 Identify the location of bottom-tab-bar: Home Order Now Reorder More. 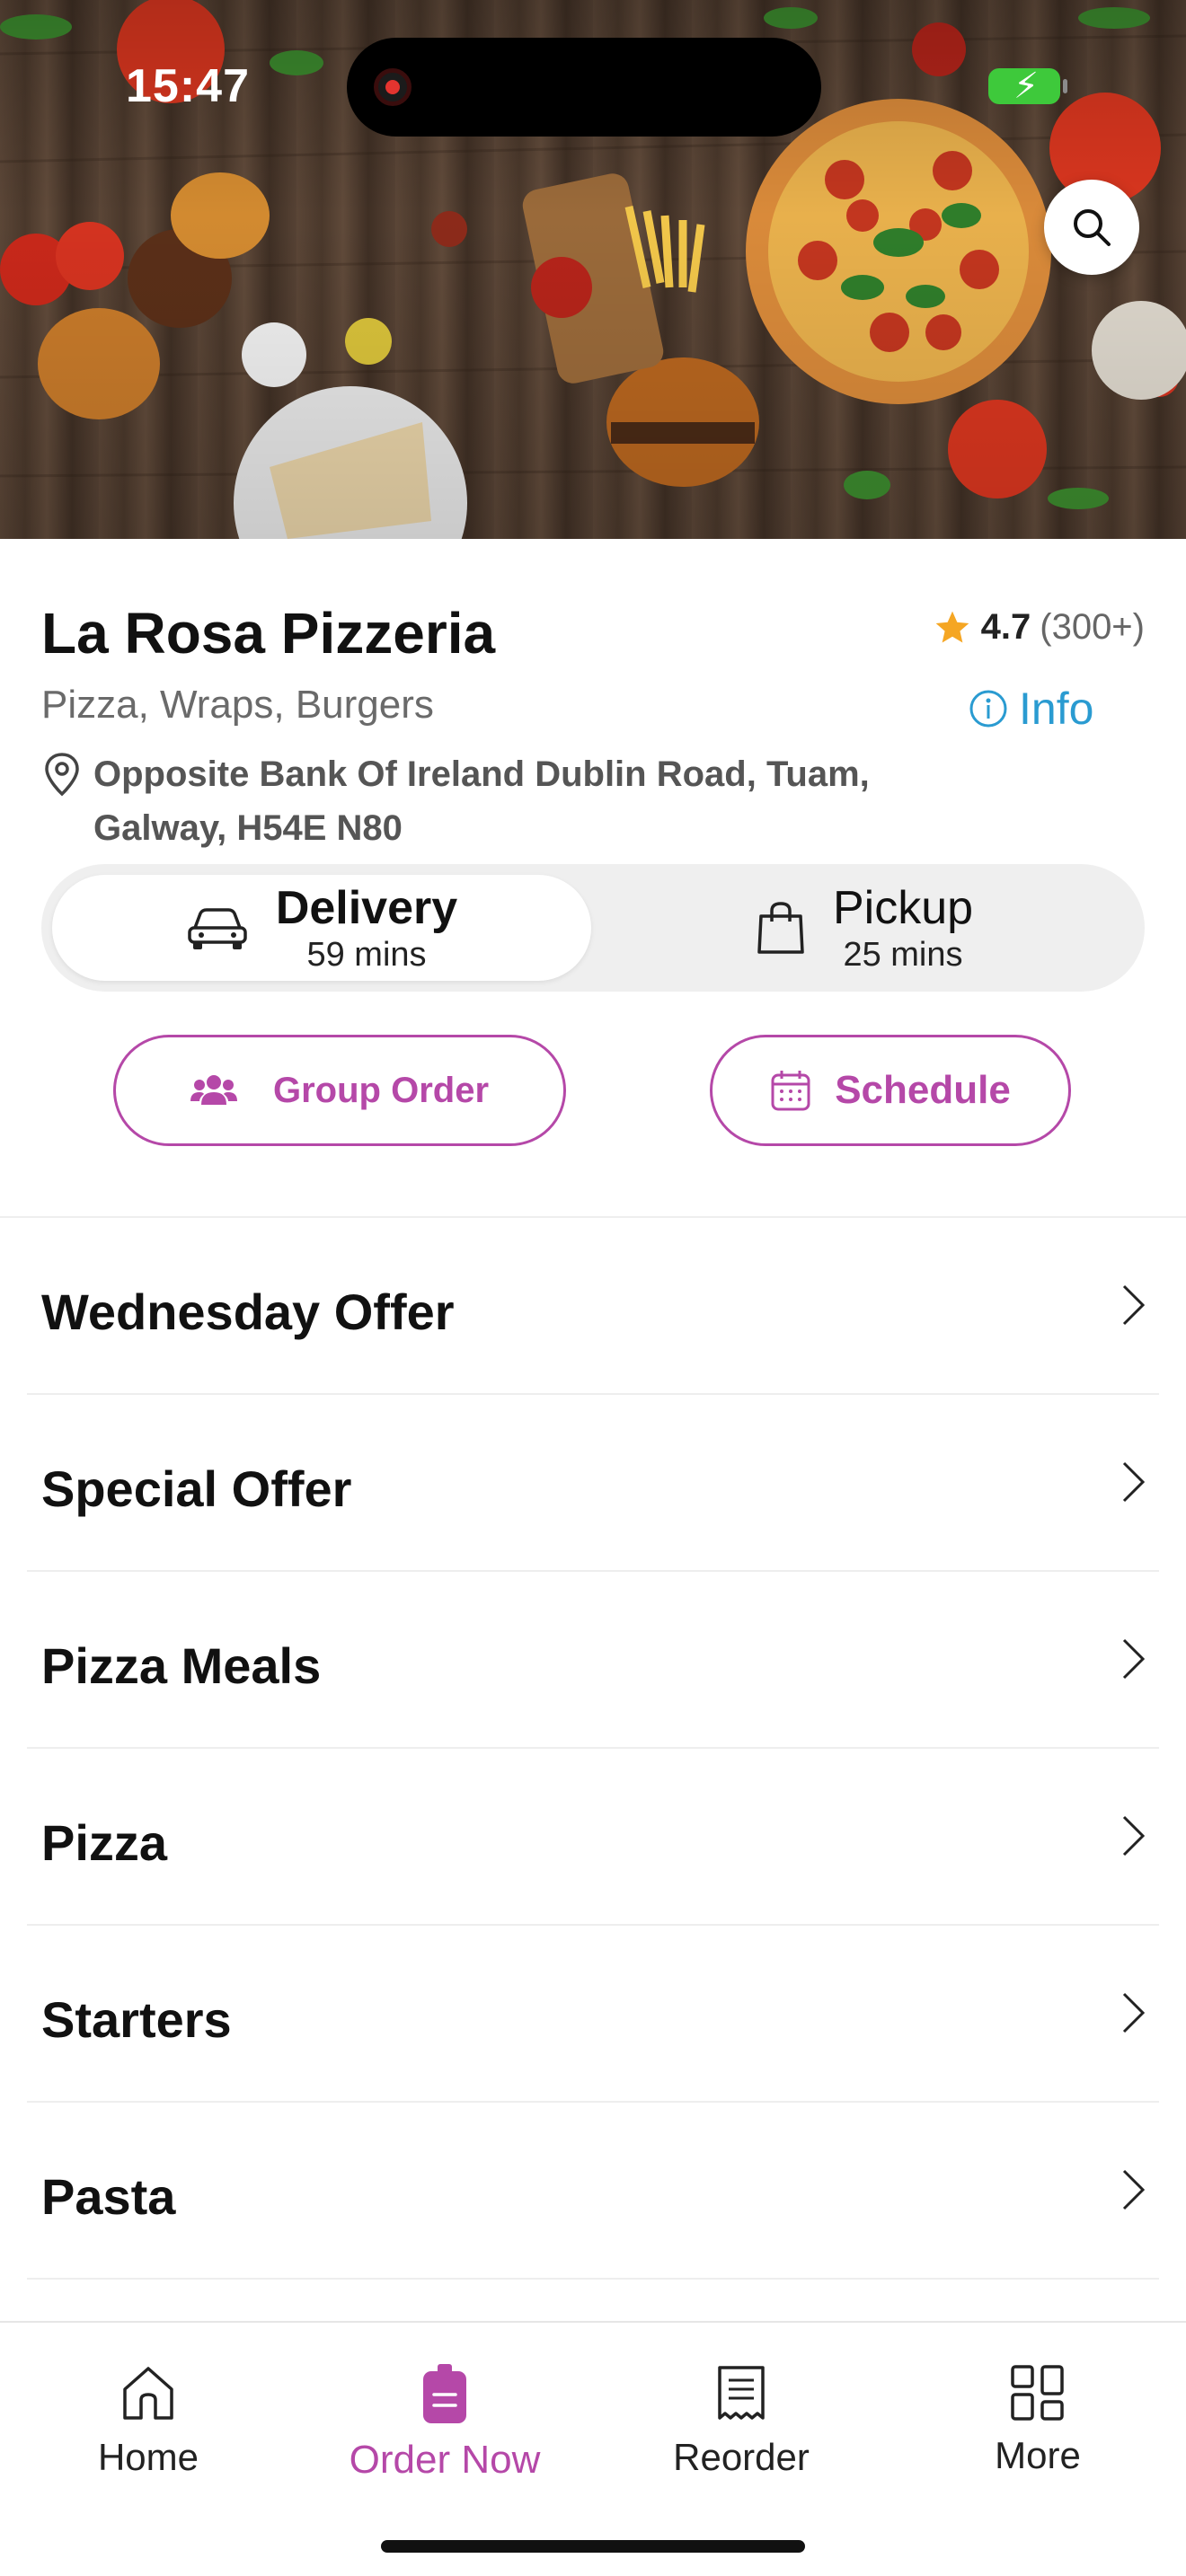
(593, 2448).